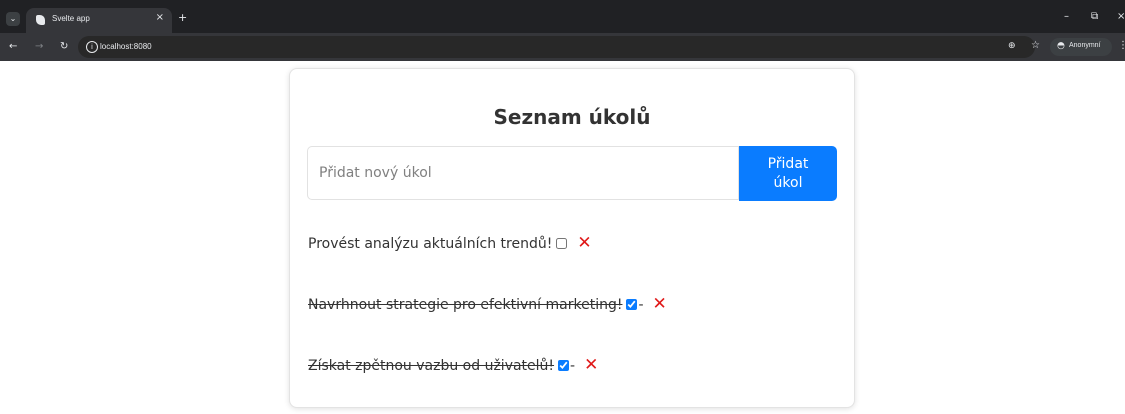  I want to click on minimize-icon: –, so click(1066, 16).